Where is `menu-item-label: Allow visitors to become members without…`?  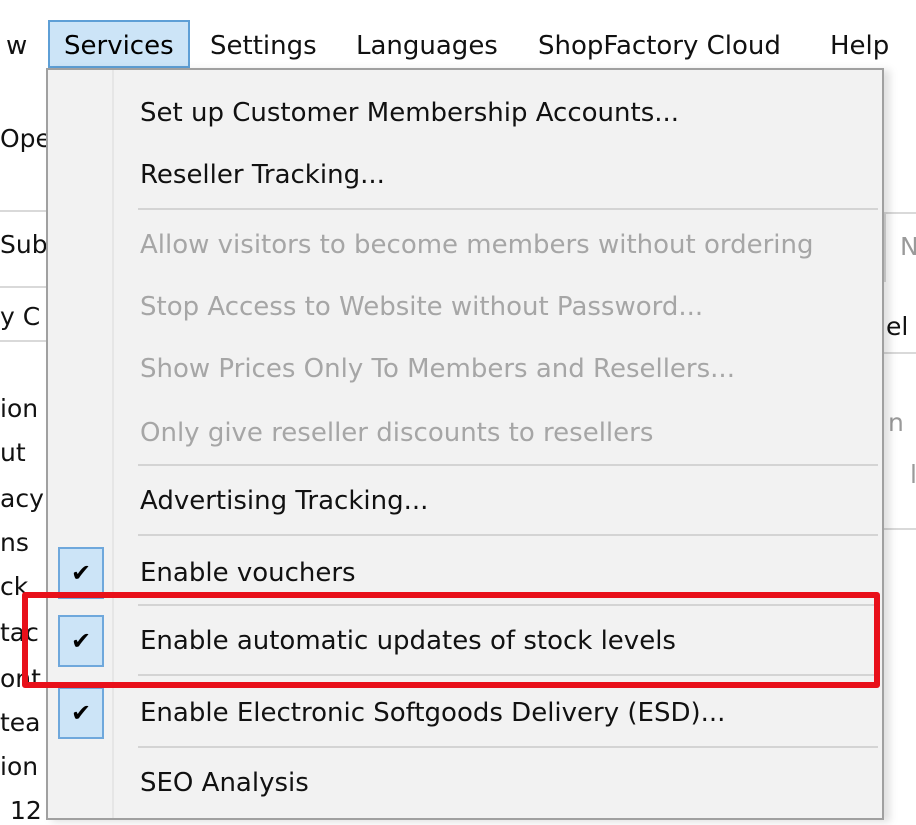 menu-item-label: Allow visitors to become members without… is located at coordinates (477, 245).